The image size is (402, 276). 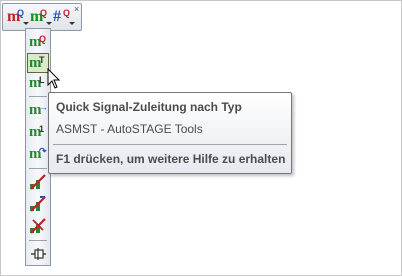 I want to click on pen-cross-tool-button, so click(x=38, y=226).